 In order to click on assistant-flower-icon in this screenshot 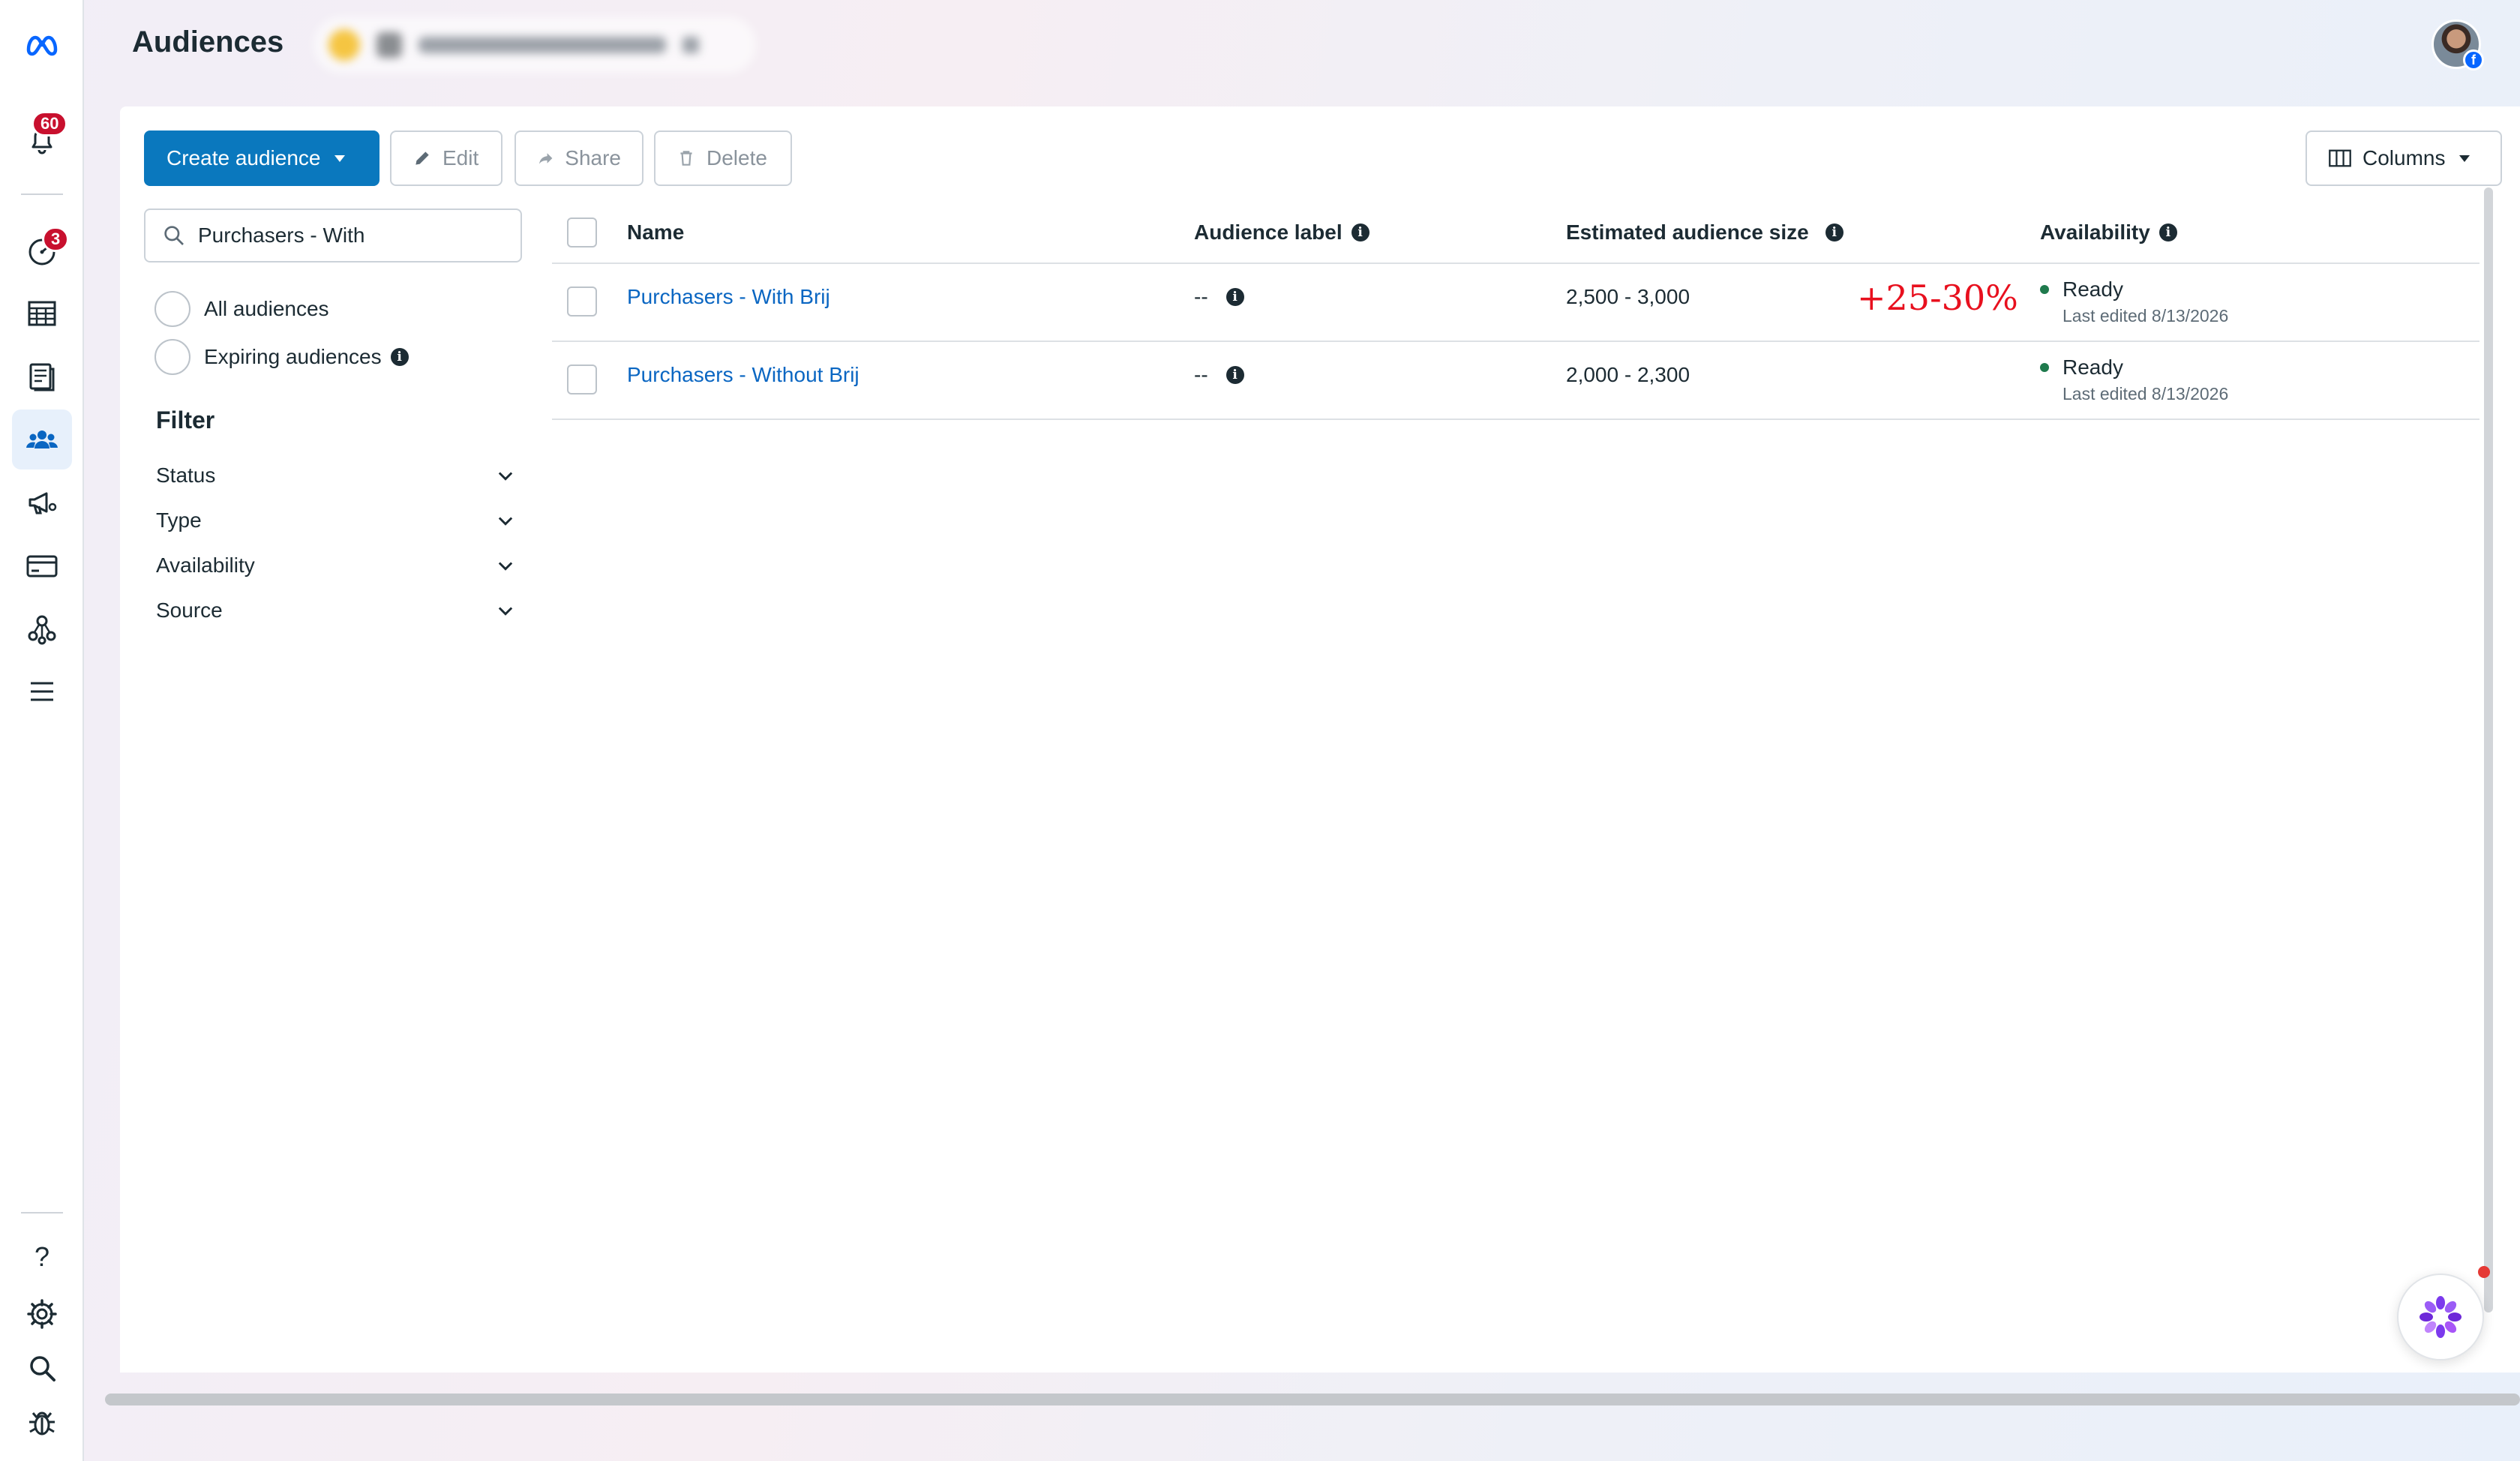, I will do `click(2441, 1317)`.